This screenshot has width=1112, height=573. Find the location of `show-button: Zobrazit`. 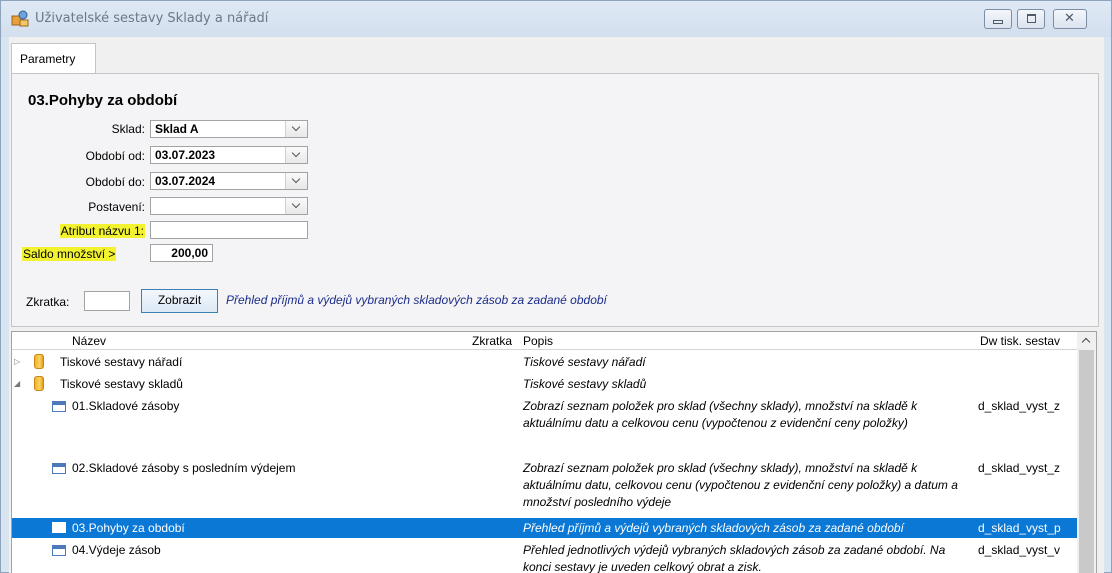

show-button: Zobrazit is located at coordinates (179, 301).